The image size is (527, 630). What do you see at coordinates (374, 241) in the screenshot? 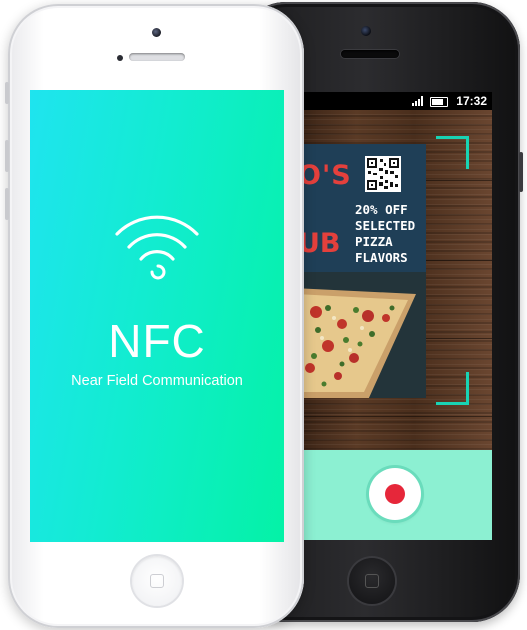
I see `promo-line: PIZZA` at bounding box center [374, 241].